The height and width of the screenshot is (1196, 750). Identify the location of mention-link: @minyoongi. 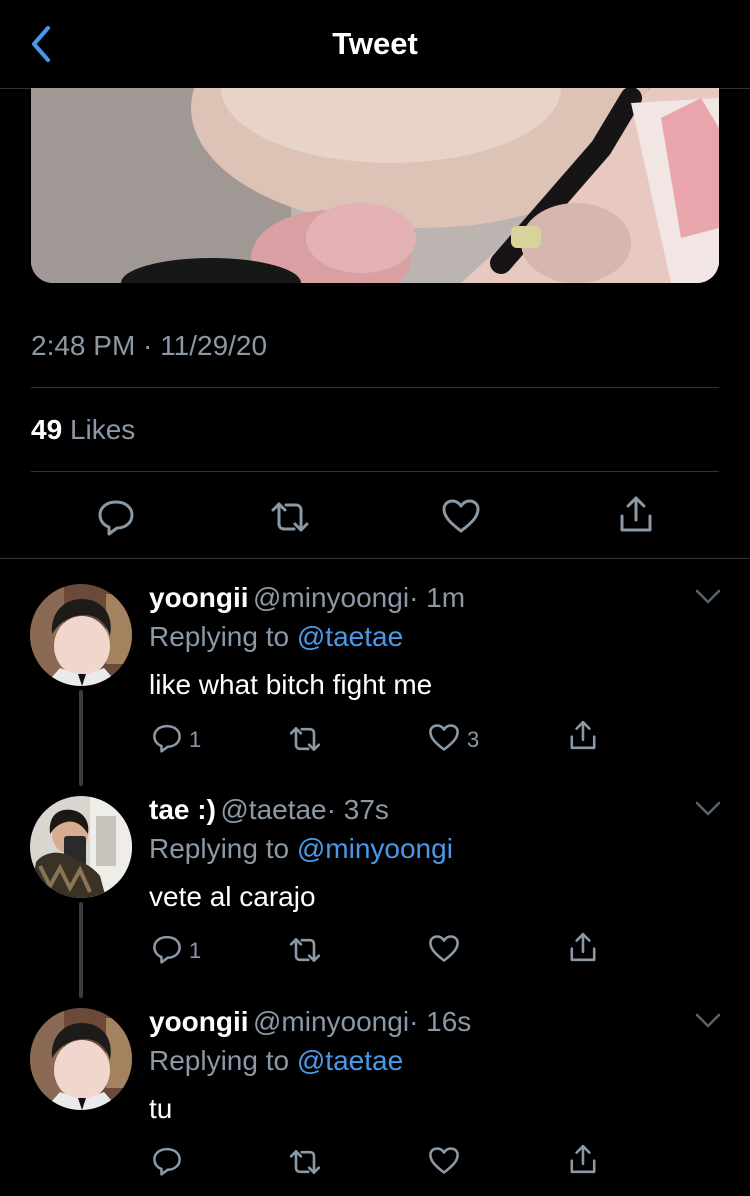
(375, 848).